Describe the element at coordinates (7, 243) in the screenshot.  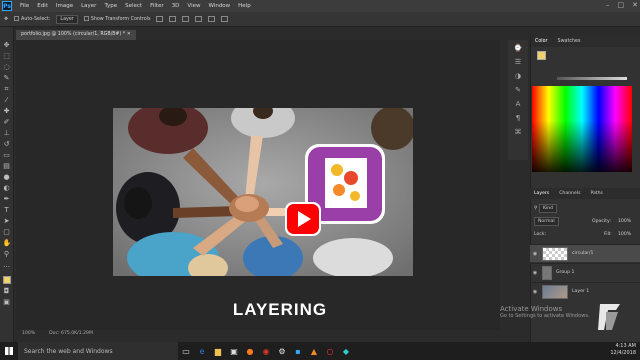
I see `hand-tool-icon: ✋` at that location.